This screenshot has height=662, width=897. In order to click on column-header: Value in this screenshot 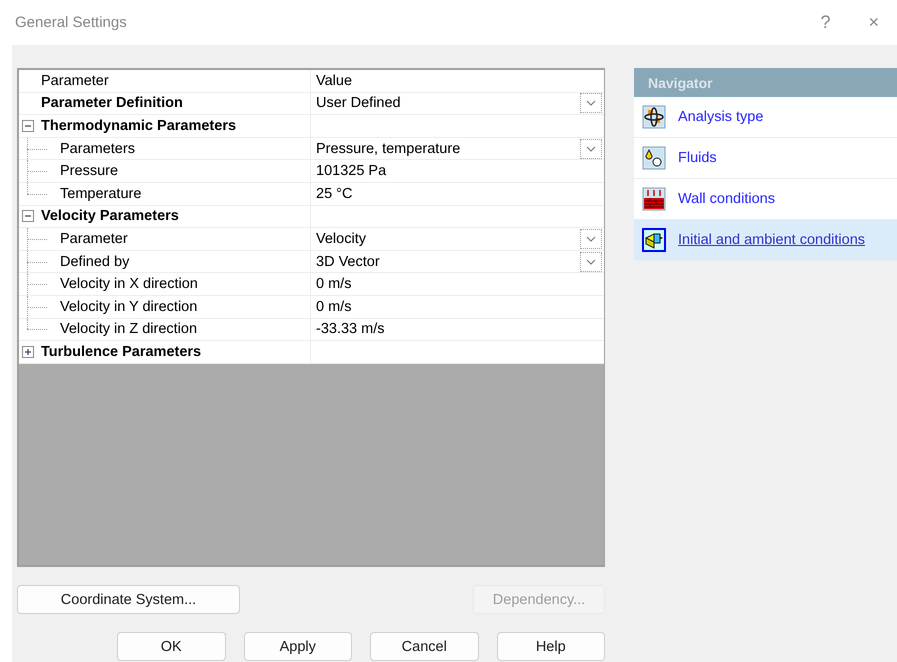, I will do `click(334, 80)`.